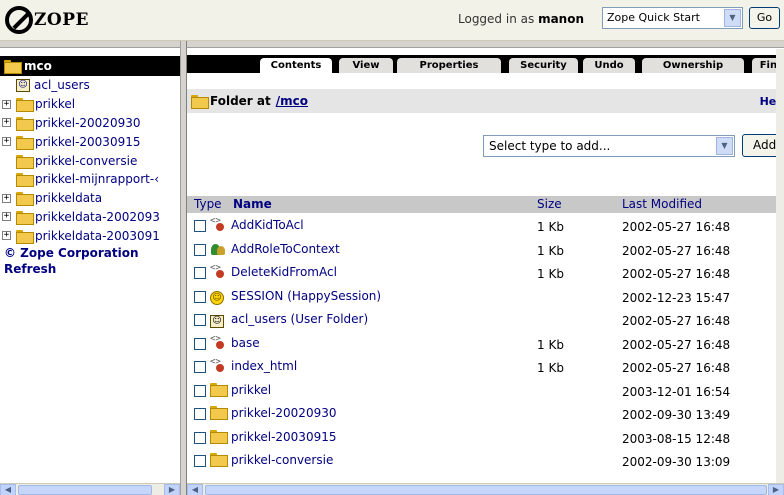 The image size is (784, 495). Describe the element at coordinates (90, 269) in the screenshot. I see `refresh-link: Refresh` at that location.